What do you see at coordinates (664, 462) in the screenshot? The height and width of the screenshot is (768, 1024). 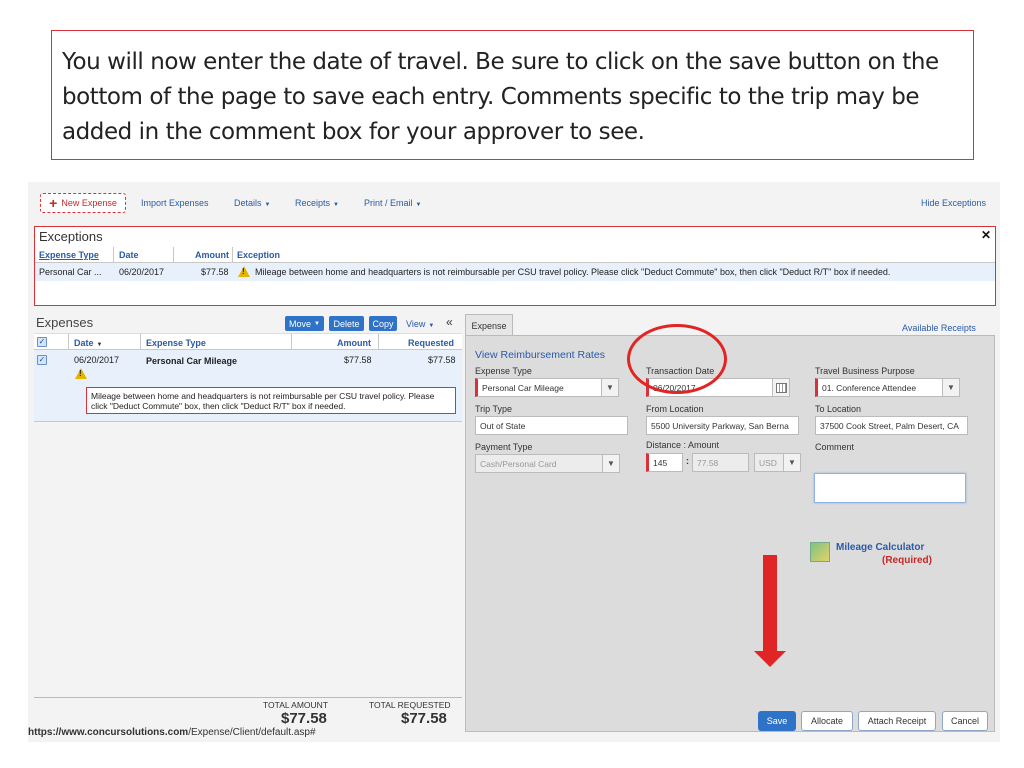 I see `distance-input: 145` at bounding box center [664, 462].